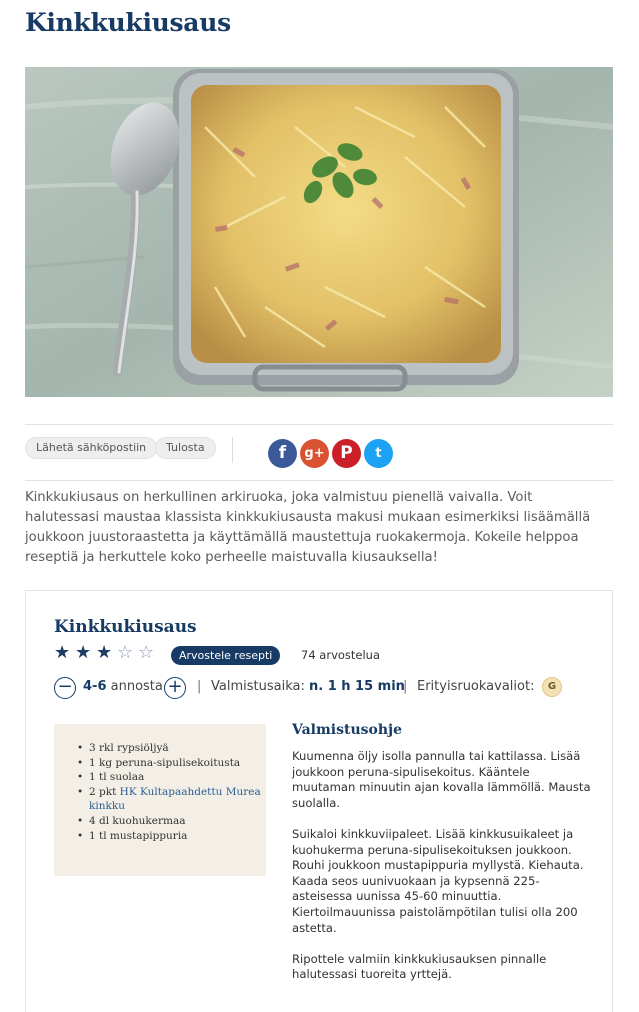 The width and height of the screenshot is (639, 1012). Describe the element at coordinates (282, 453) in the screenshot. I see `facebook-icon: f` at that location.